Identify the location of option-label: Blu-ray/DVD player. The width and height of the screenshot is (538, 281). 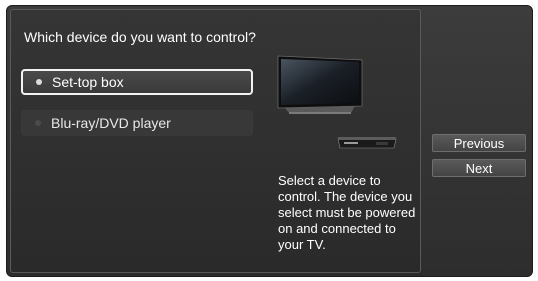
(111, 123).